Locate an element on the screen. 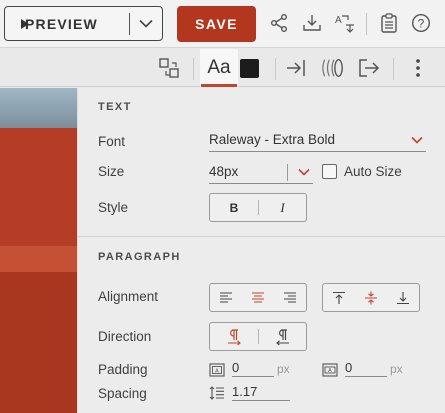 Image resolution: width=445 pixels, height=413 pixels. padding-horizontal-unit: px is located at coordinates (283, 369).